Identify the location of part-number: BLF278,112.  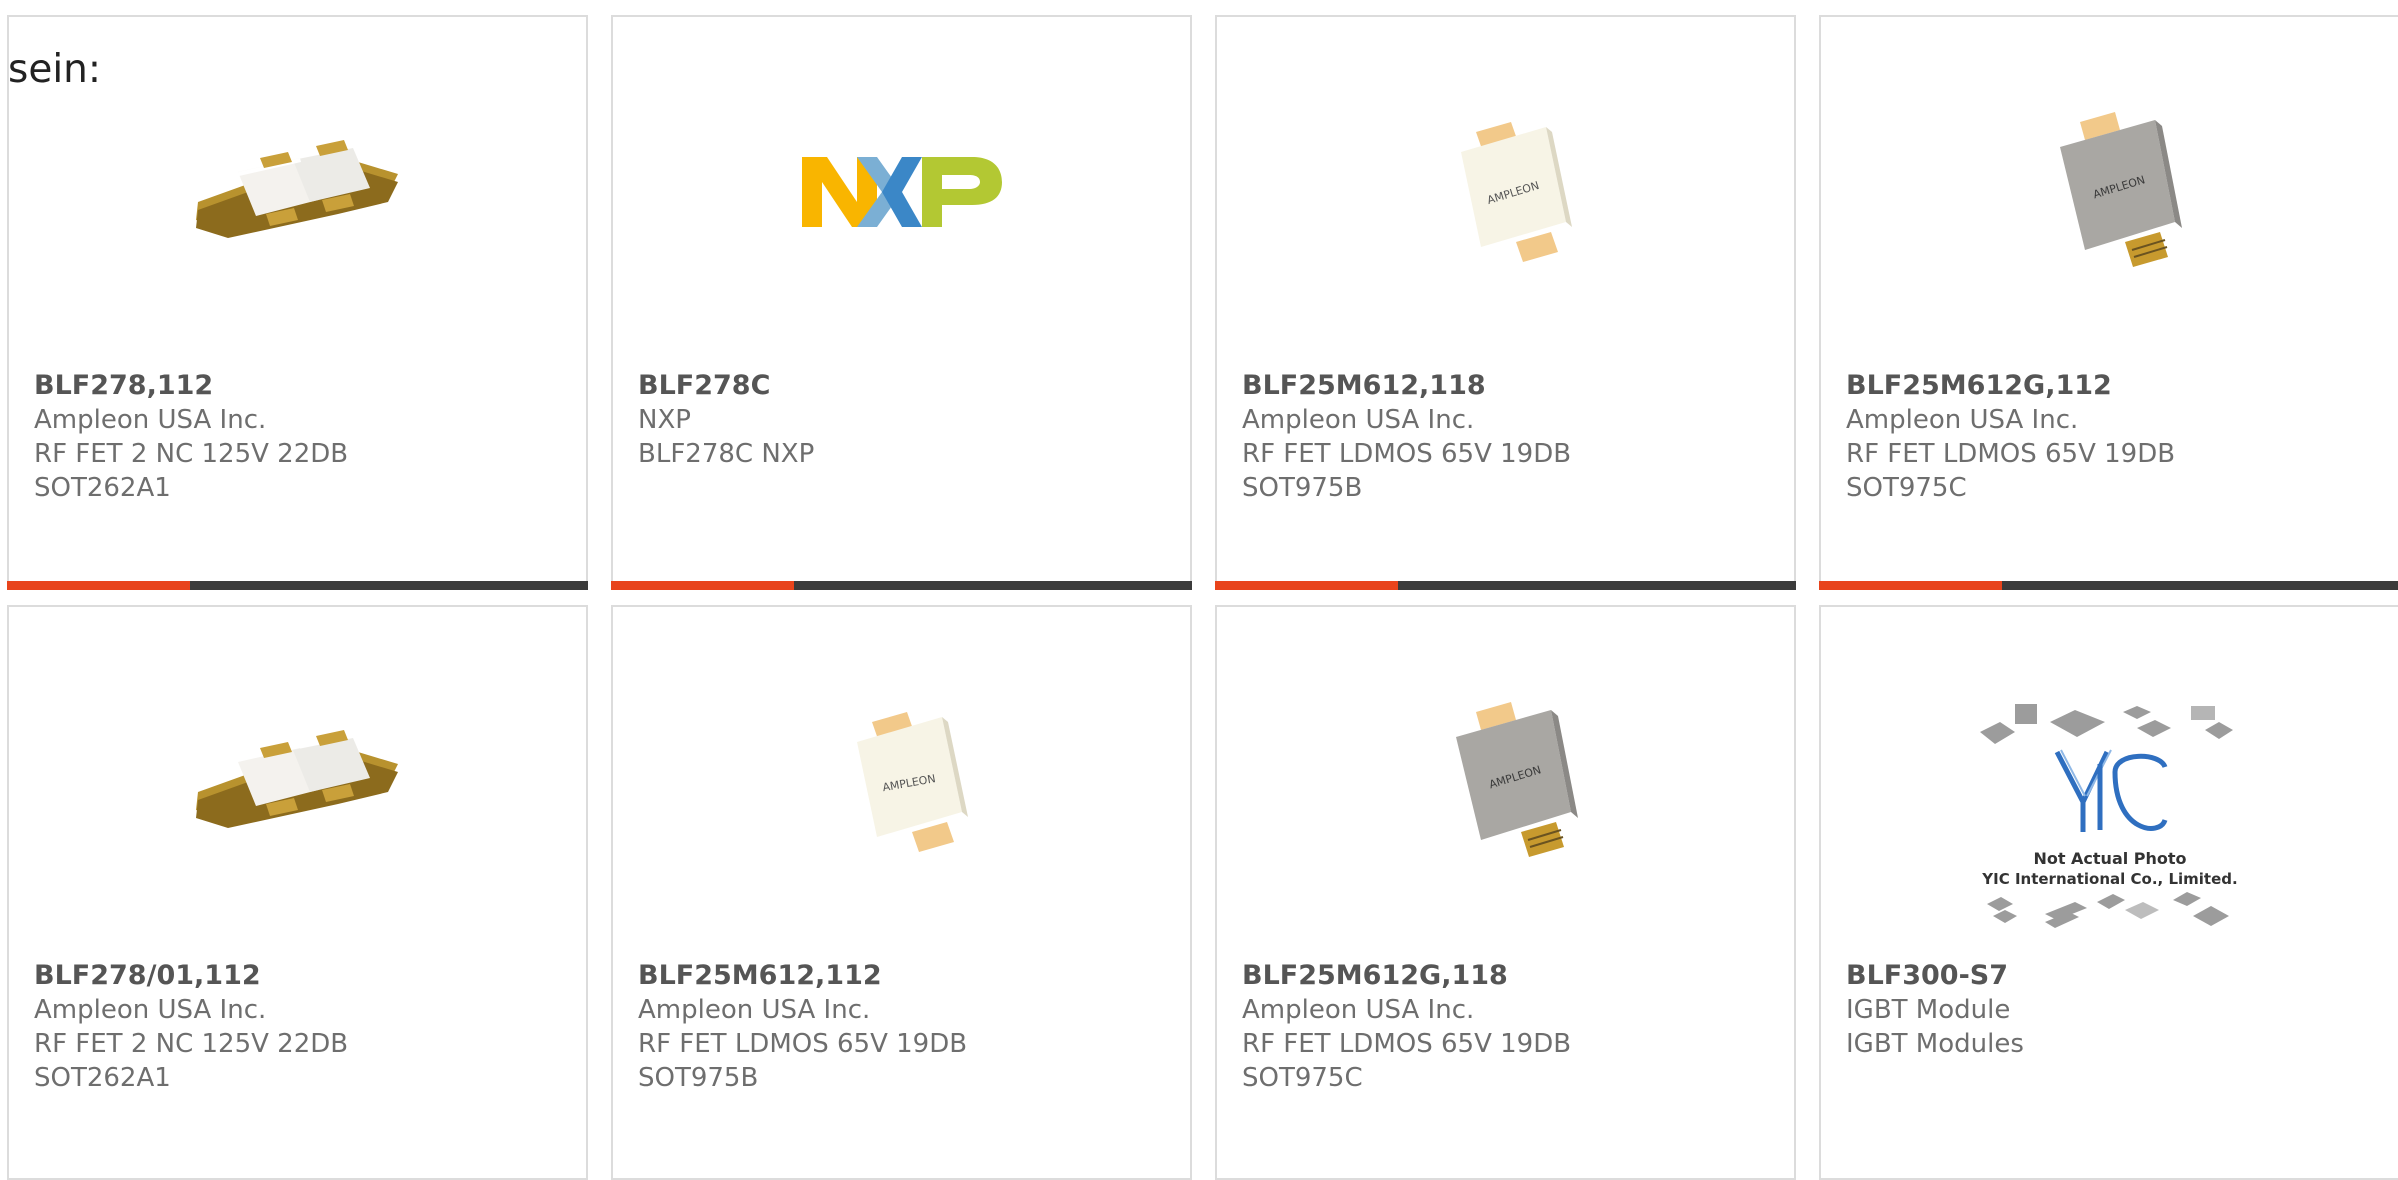
(191, 386).